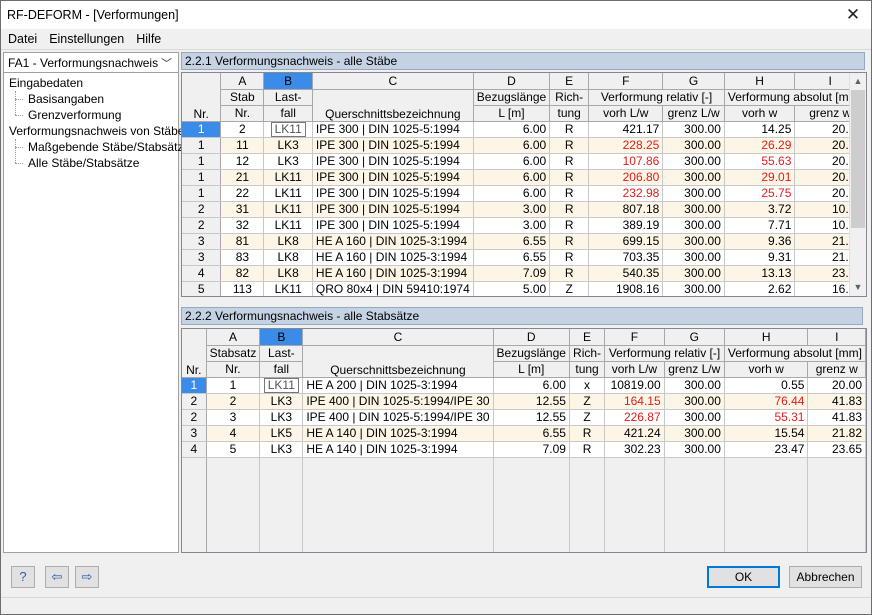 The height and width of the screenshot is (615, 872). I want to click on column-letter-H: H, so click(766, 337).